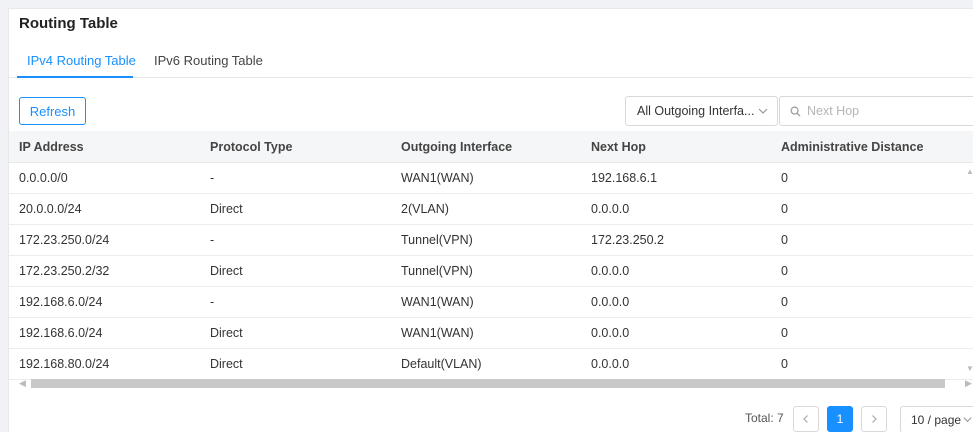  Describe the element at coordinates (676, 240) in the screenshot. I see `cell-next-hop: 172.23.250.2` at that location.